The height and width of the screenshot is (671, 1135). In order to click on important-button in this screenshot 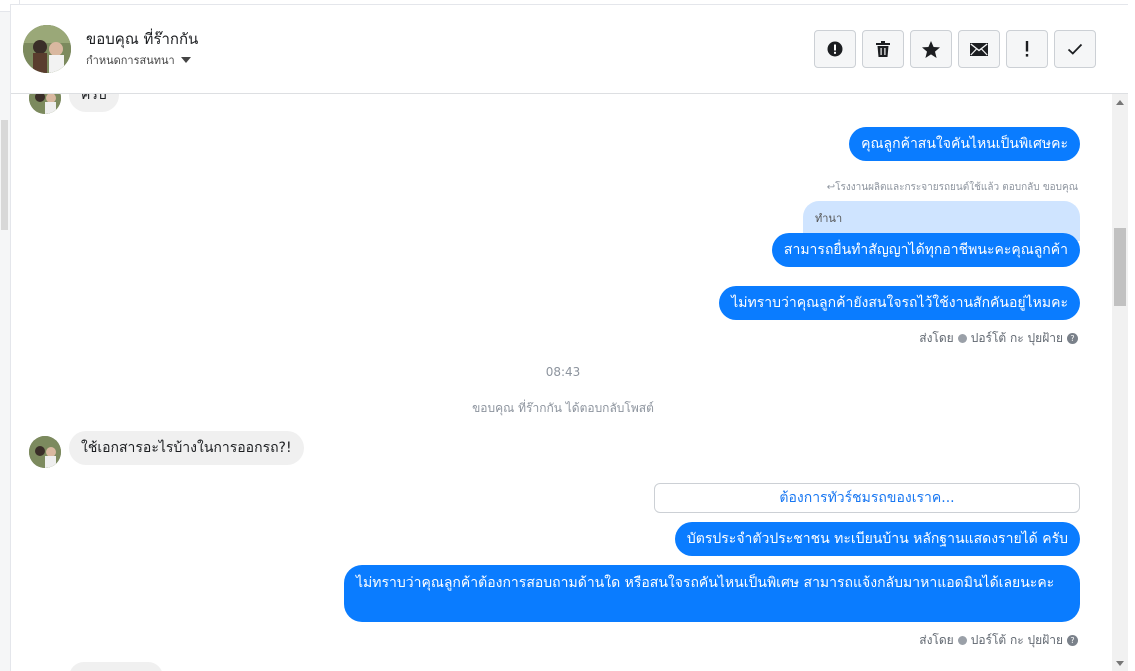, I will do `click(1027, 49)`.